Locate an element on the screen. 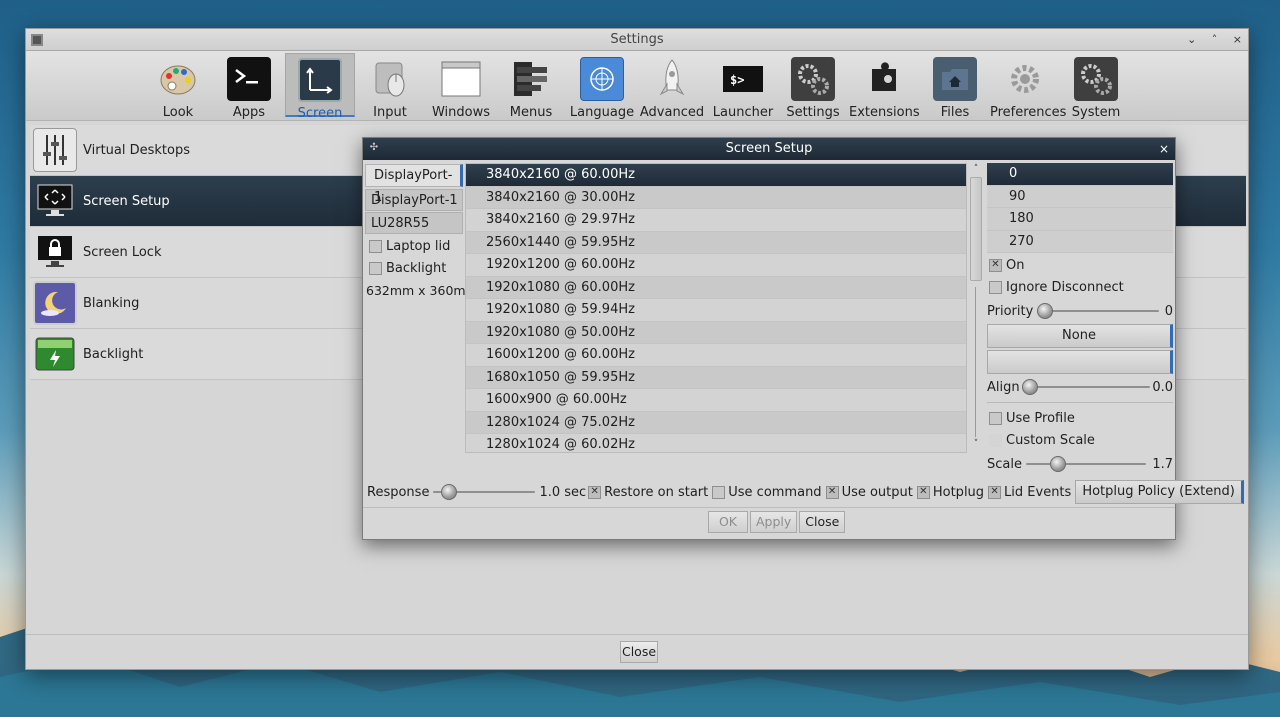  resolution-scrollbar: ˄ ˅ is located at coordinates (976, 308).